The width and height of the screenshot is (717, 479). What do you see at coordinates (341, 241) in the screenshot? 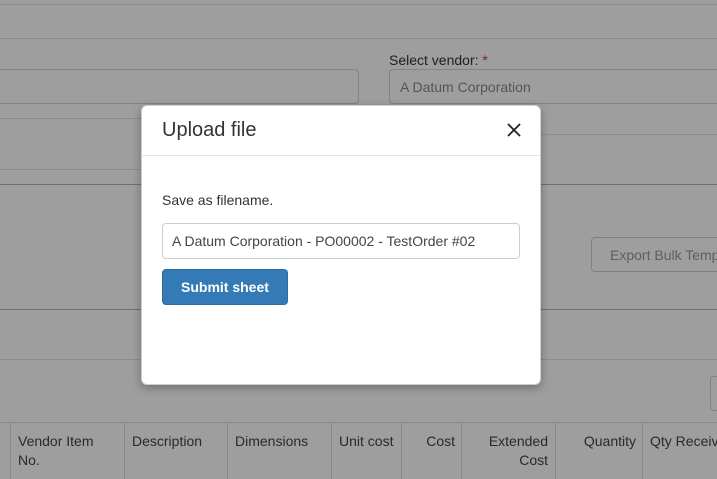
I see `filename-input` at bounding box center [341, 241].